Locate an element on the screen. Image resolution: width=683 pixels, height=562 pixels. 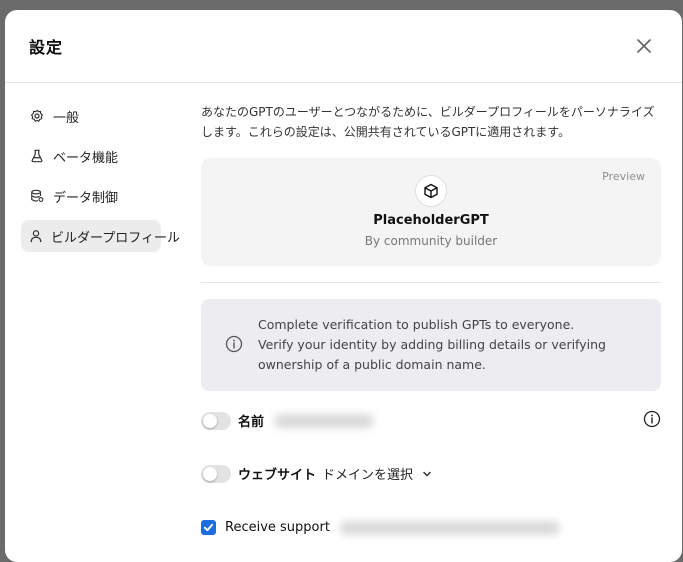
receive-support-label: Receive support is located at coordinates (277, 527).